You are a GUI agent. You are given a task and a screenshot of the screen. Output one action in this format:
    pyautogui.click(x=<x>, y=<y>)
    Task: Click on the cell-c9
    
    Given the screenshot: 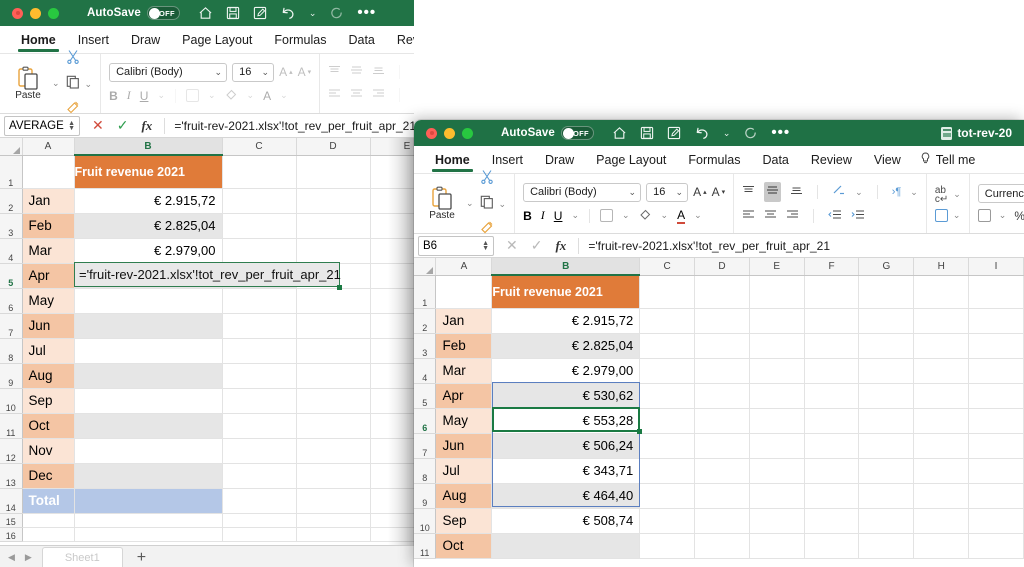 What is the action you would take?
    pyautogui.click(x=667, y=496)
    